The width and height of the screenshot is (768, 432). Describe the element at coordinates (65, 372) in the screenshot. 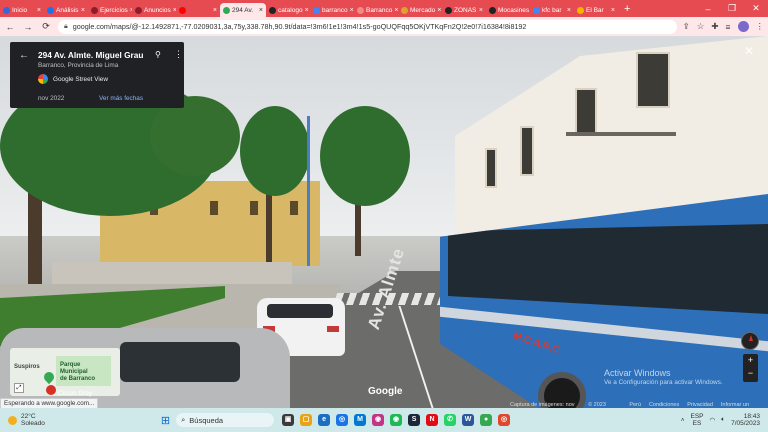

I see `minimap: Suspiros Parque Municipal de Barranco ⤢` at that location.